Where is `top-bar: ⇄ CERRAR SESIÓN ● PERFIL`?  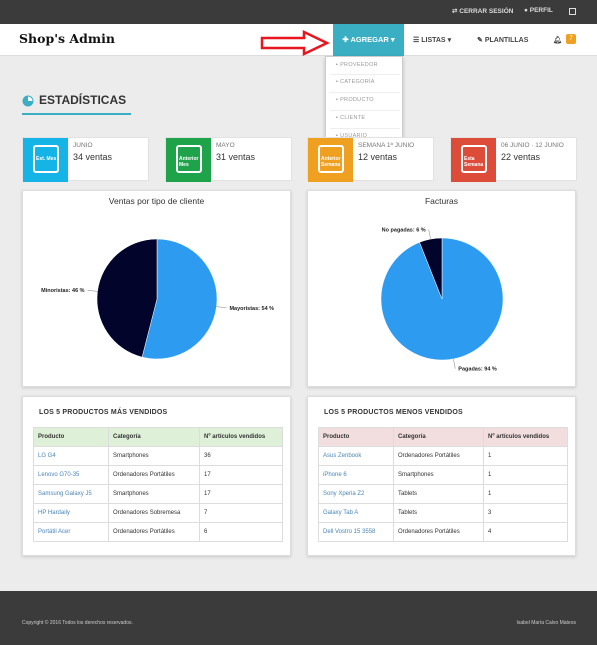
top-bar: ⇄ CERRAR SESIÓN ● PERFIL is located at coordinates (298, 12).